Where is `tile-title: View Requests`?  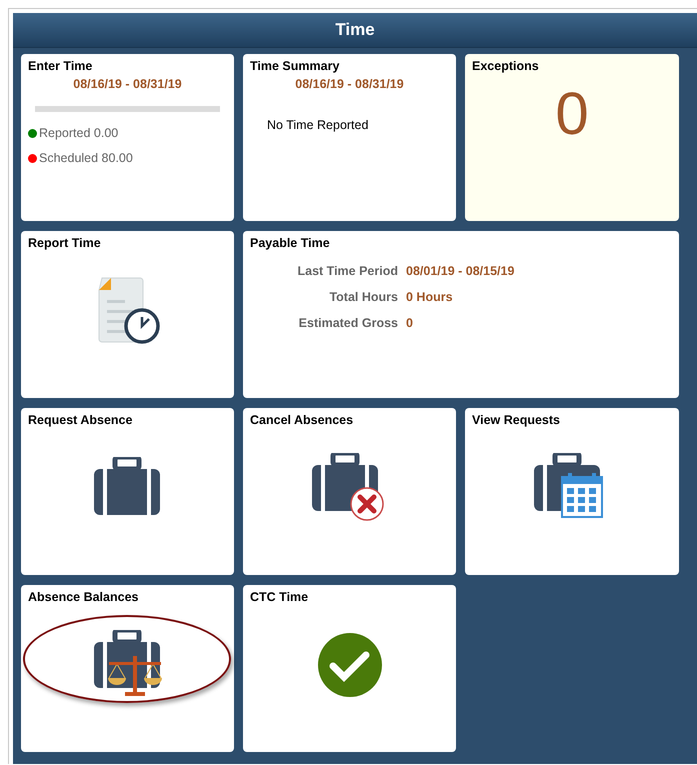 tile-title: View Requests is located at coordinates (516, 420).